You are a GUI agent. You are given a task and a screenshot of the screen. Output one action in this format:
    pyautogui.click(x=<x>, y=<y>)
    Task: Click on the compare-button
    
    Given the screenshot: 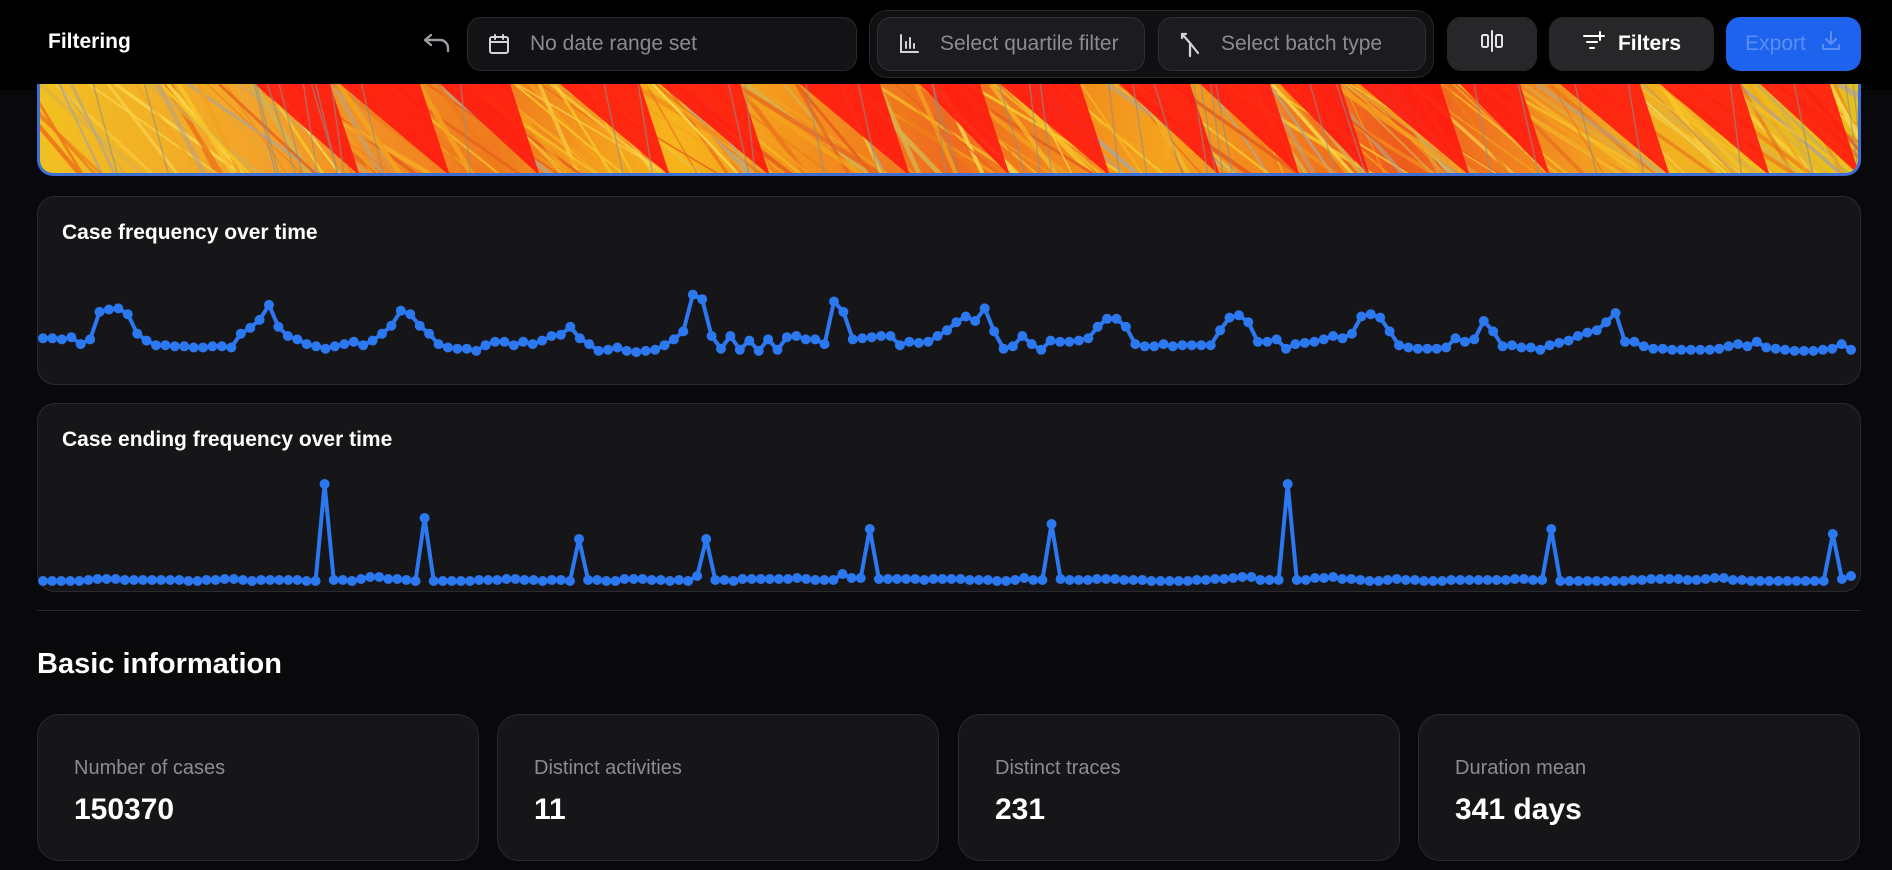 What is the action you would take?
    pyautogui.click(x=1492, y=44)
    